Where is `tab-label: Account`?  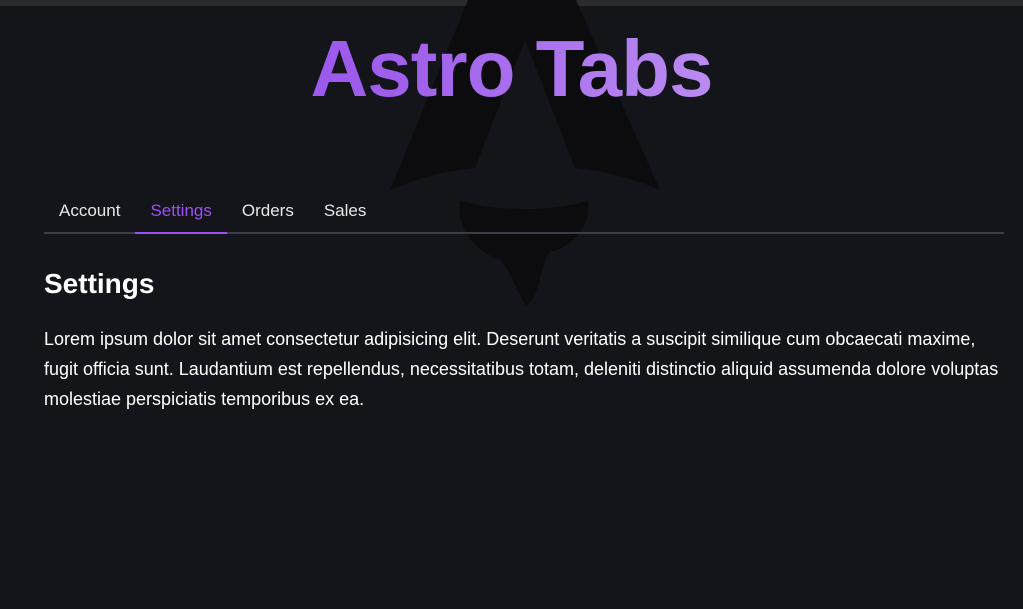 tab-label: Account is located at coordinates (90, 210).